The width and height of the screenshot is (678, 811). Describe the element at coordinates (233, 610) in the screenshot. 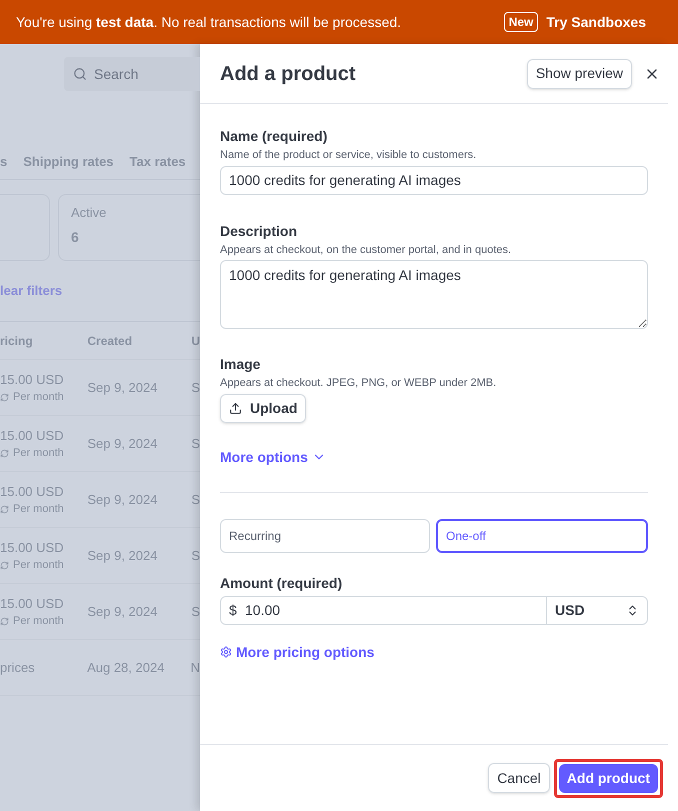

I see `currency-symbol: $` at that location.